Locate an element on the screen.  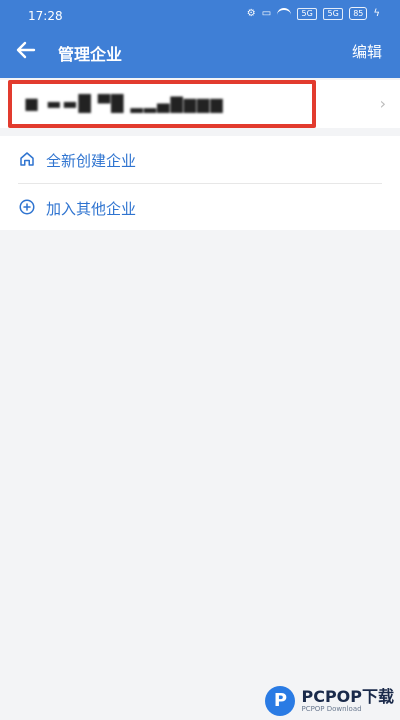
battery-icon: 85 is located at coordinates (358, 13).